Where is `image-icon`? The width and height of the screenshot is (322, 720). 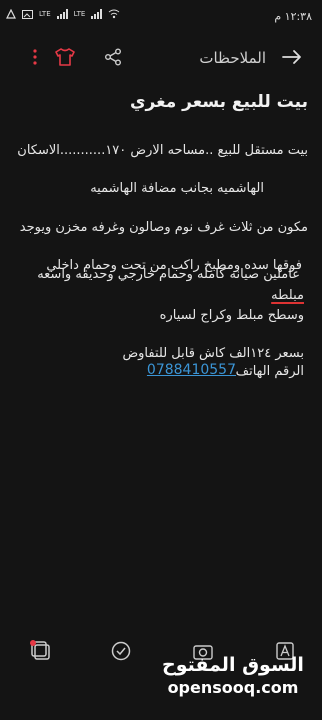 image-icon is located at coordinates (27, 14).